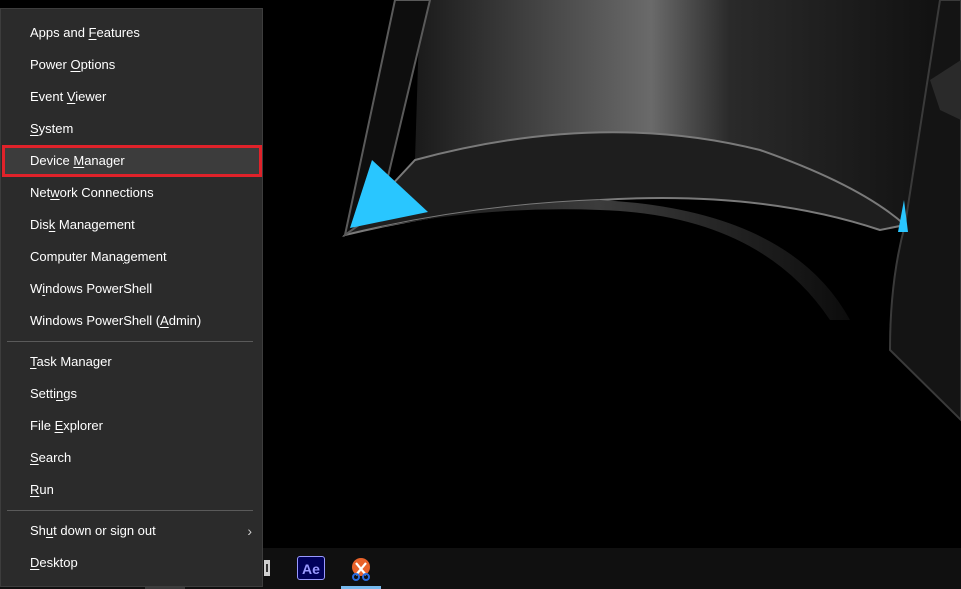  Describe the element at coordinates (132, 129) in the screenshot. I see `menu-item: System` at that location.